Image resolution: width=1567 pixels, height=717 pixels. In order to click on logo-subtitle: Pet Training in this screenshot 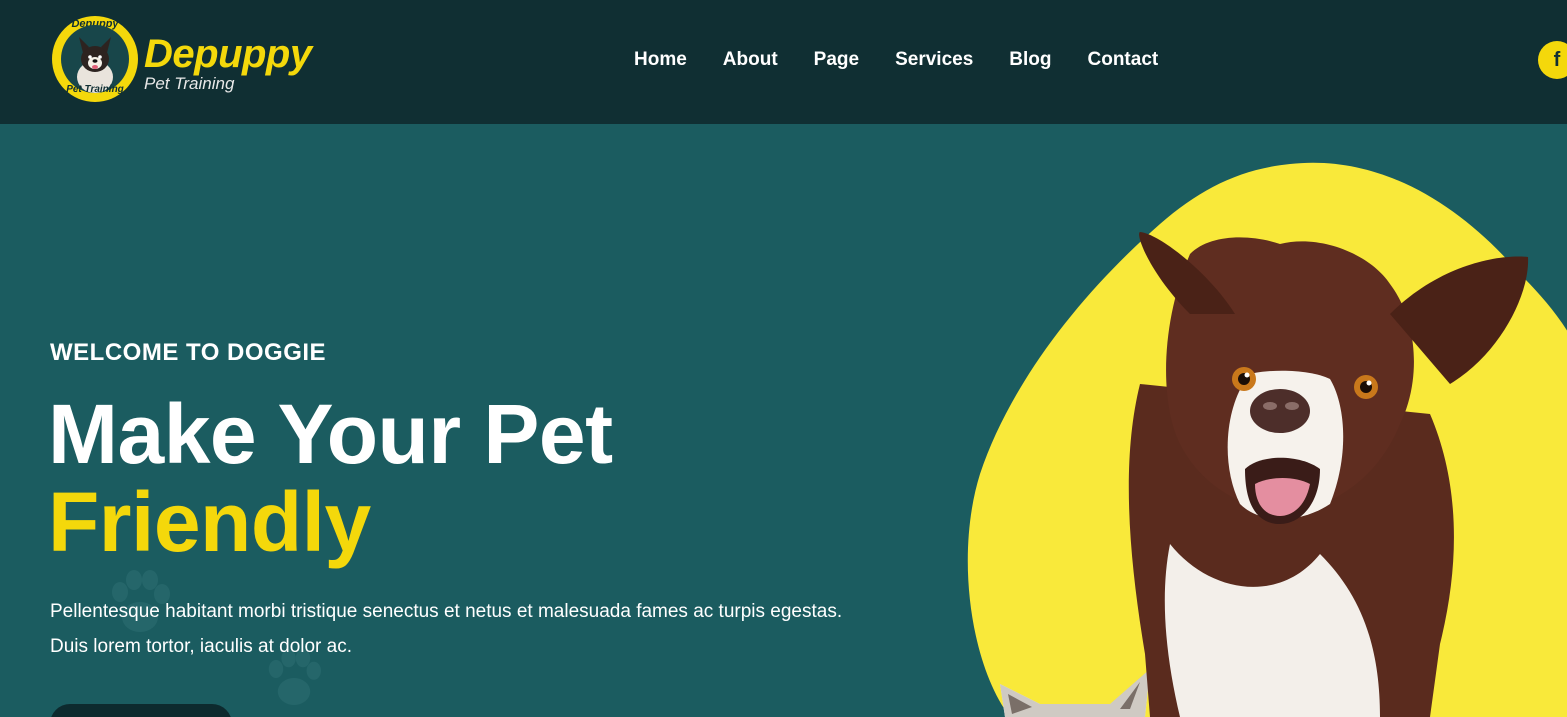, I will do `click(189, 83)`.